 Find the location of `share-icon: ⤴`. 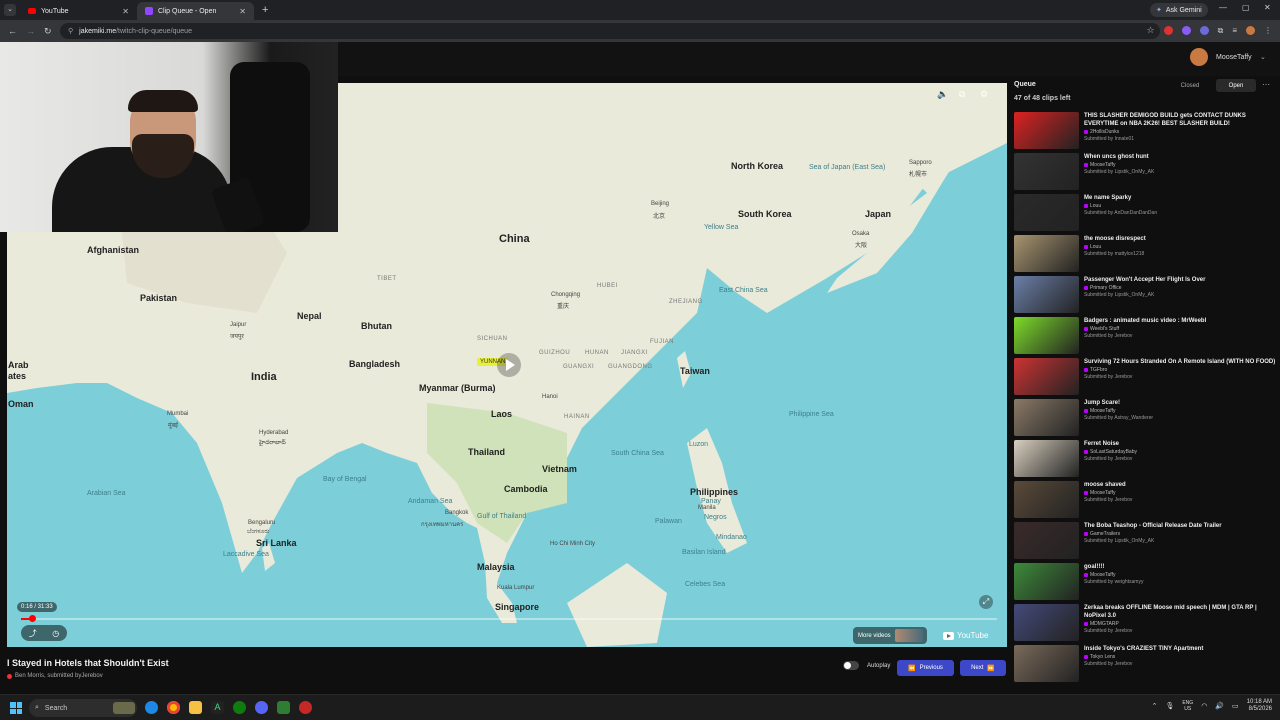

share-icon: ⤴ is located at coordinates (33, 633).